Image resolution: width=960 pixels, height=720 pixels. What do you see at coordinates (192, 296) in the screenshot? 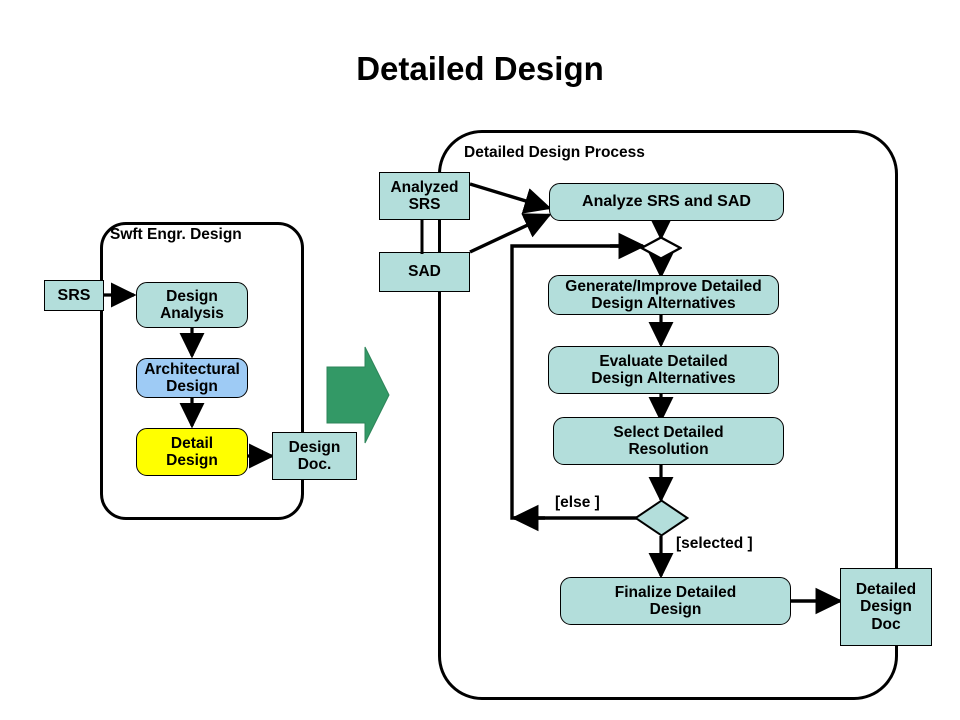
I see `node-design-analysis-label-line1: Design` at bounding box center [192, 296].